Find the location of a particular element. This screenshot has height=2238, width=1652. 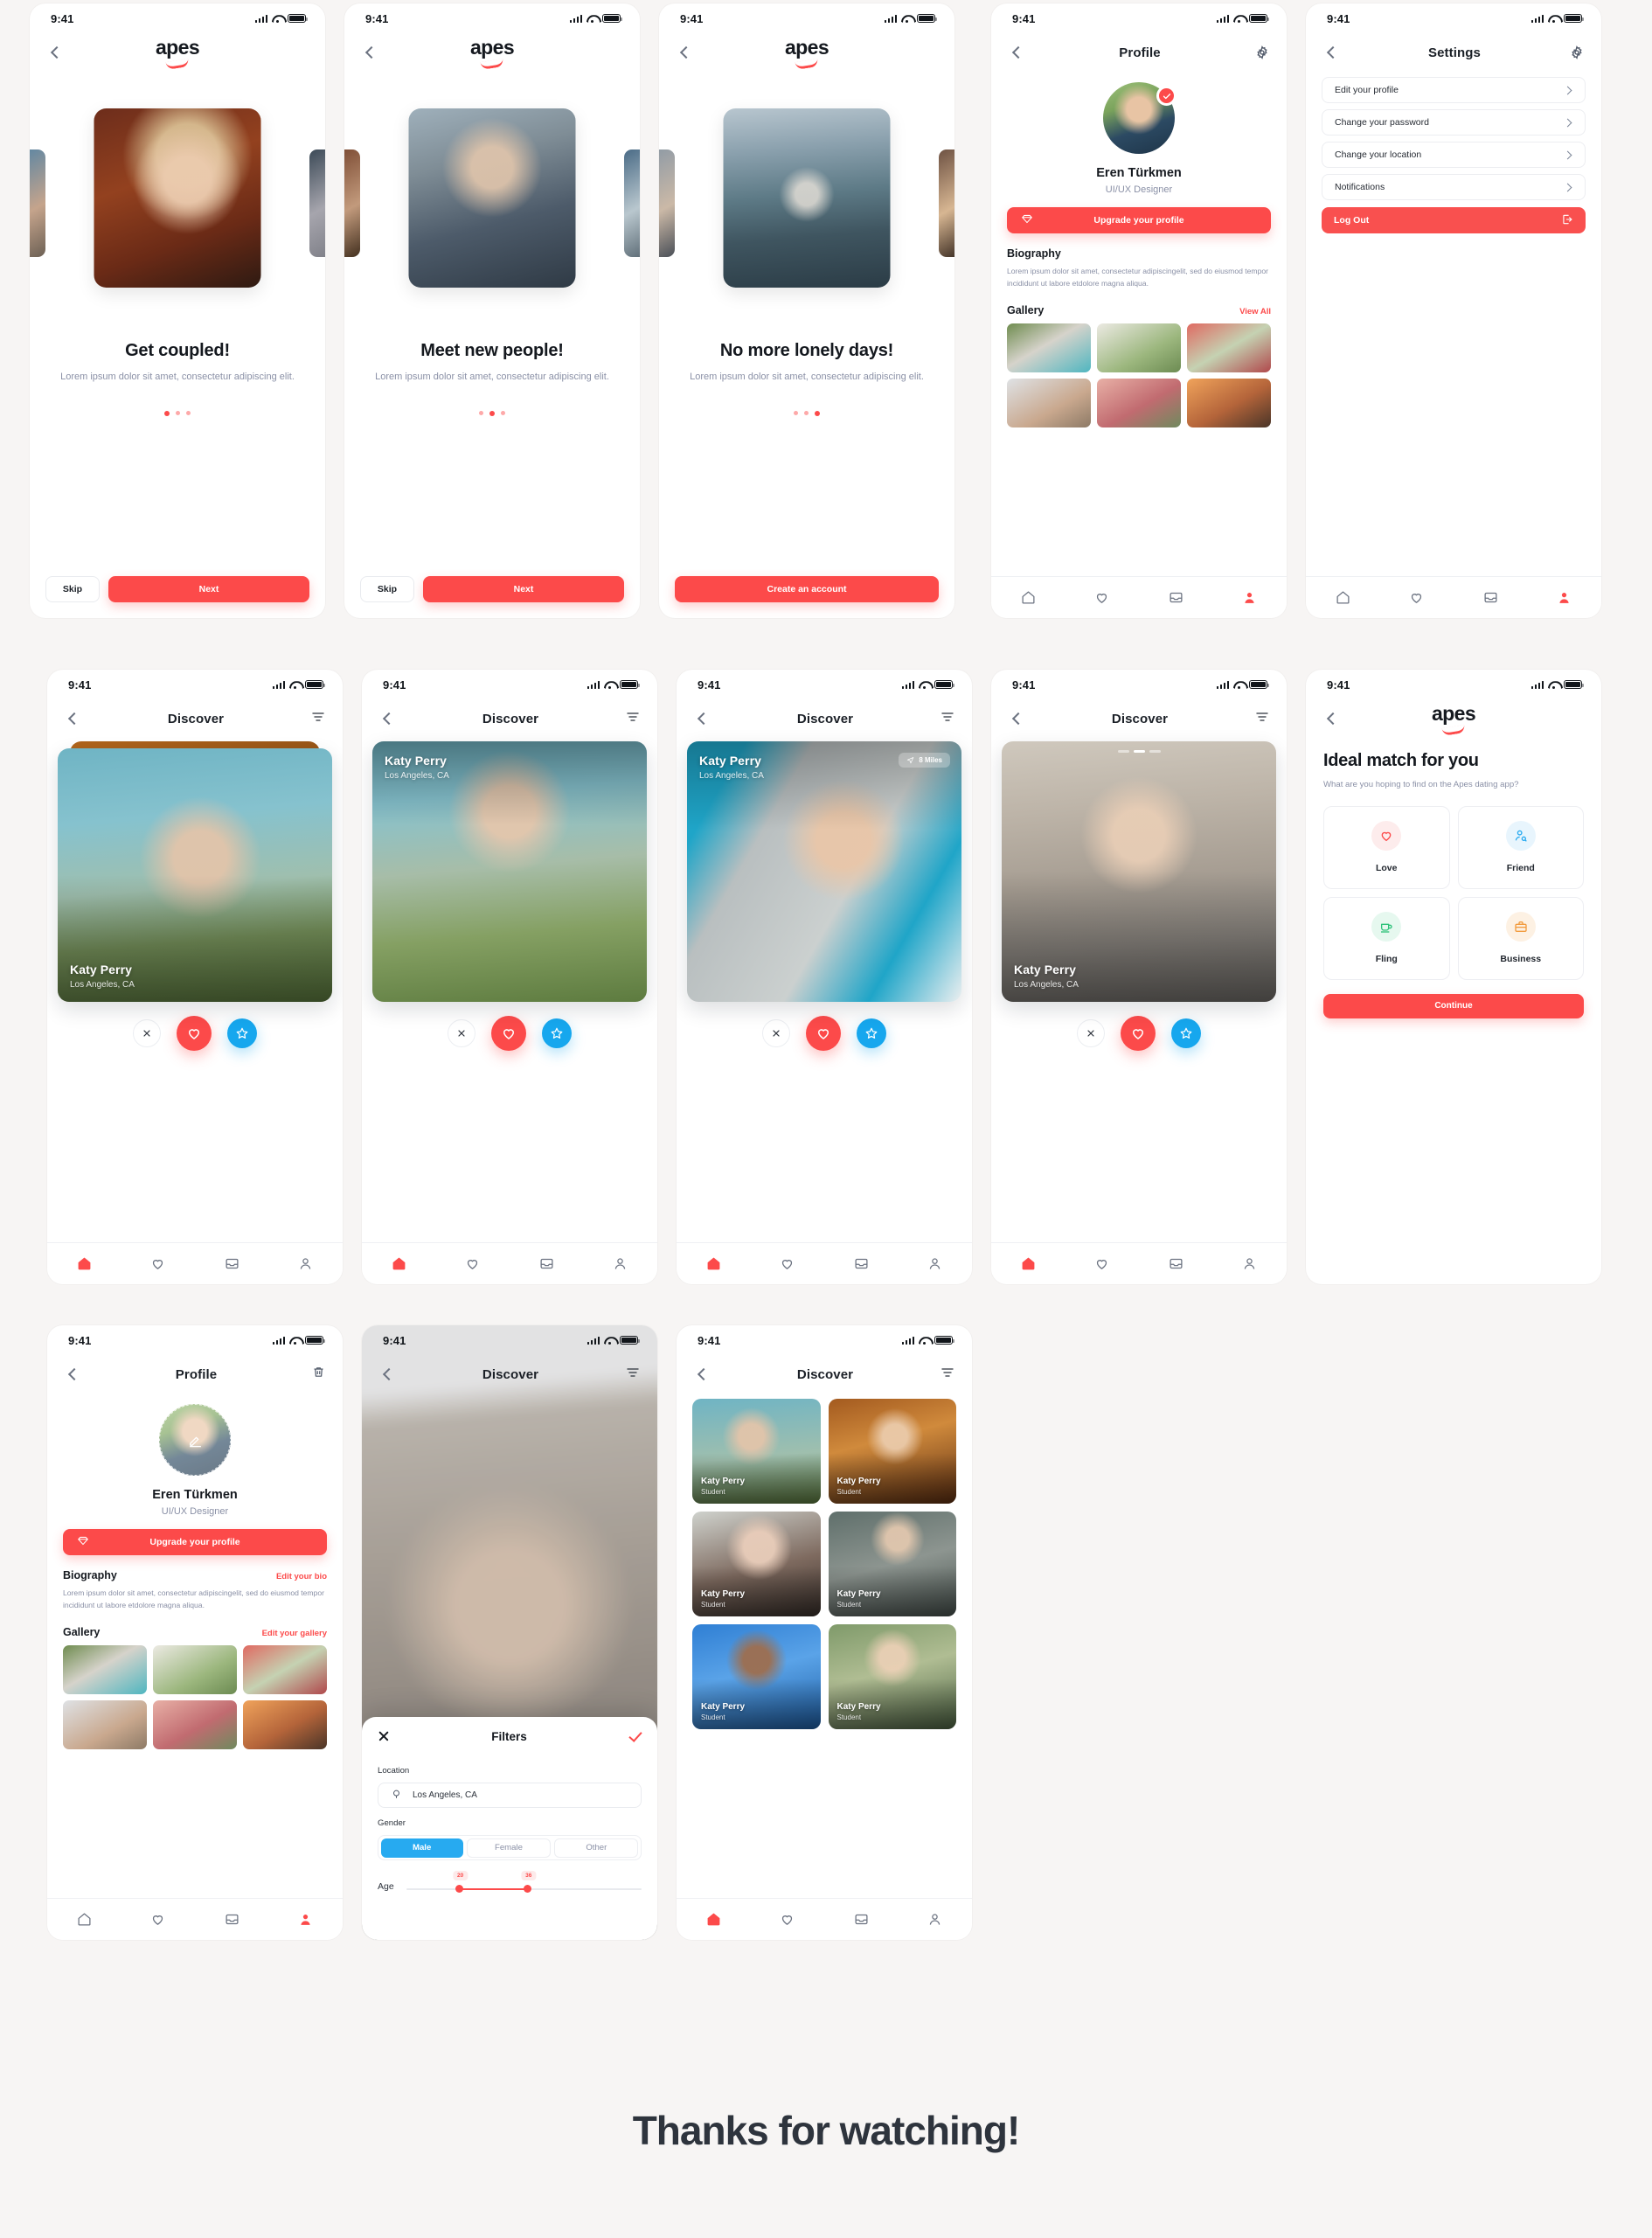

location-input: Los Angeles, CA is located at coordinates (510, 1795).